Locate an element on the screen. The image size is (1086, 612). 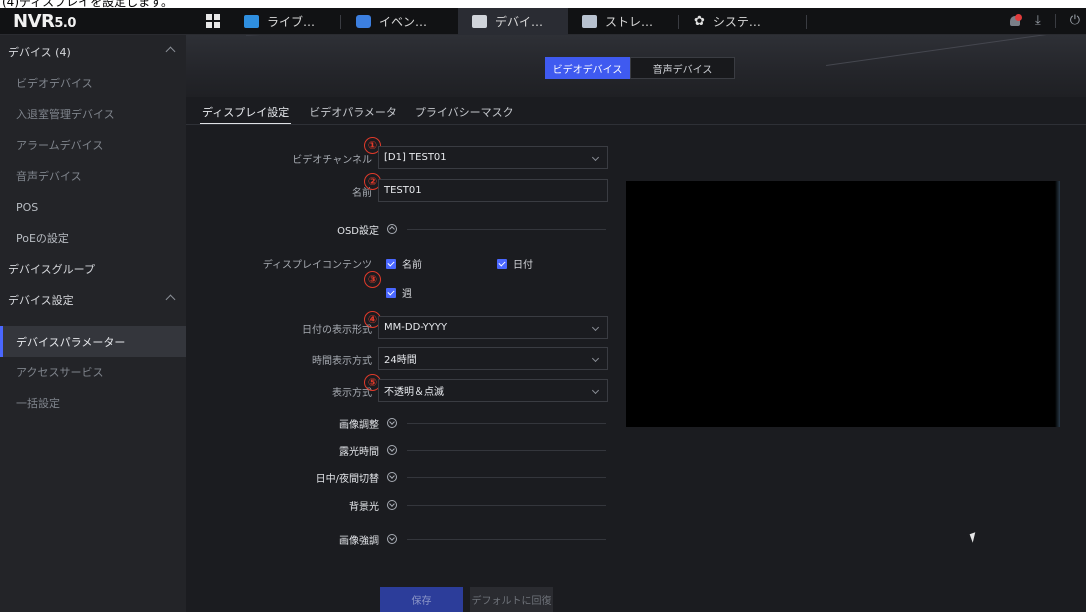
main-menu-grid-icon is located at coordinates (213, 21).